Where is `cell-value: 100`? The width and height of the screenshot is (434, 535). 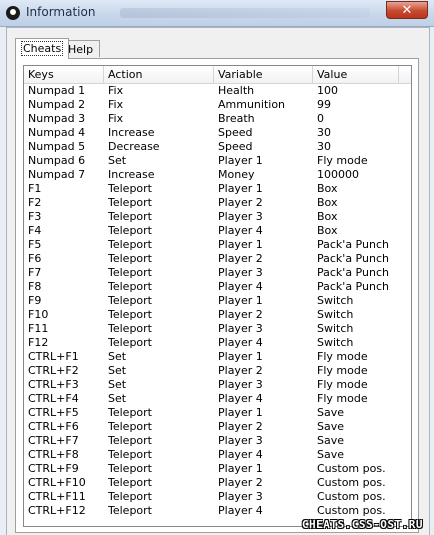 cell-value: 100 is located at coordinates (327, 90).